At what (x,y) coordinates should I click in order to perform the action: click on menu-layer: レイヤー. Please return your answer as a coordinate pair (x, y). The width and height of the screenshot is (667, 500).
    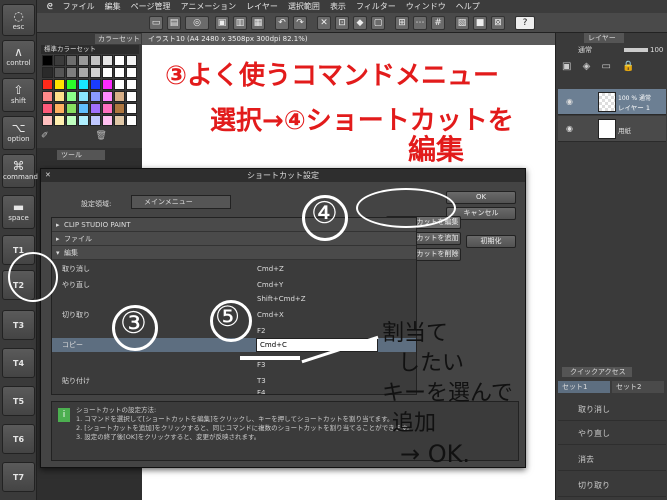
    Looking at the image, I should click on (262, 6).